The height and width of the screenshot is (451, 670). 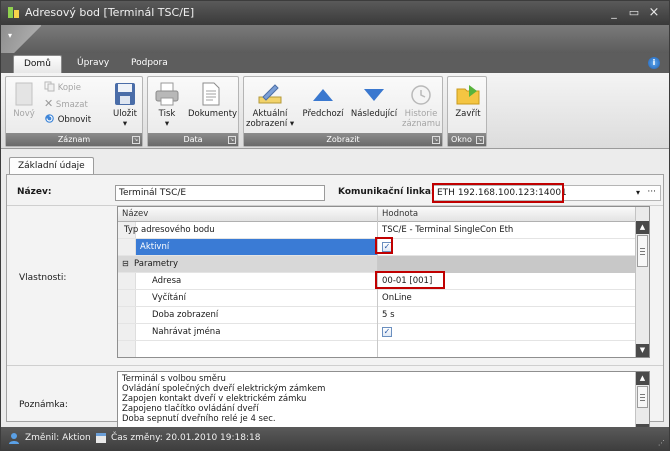 I want to click on scroll-thumb, so click(x=642, y=251).